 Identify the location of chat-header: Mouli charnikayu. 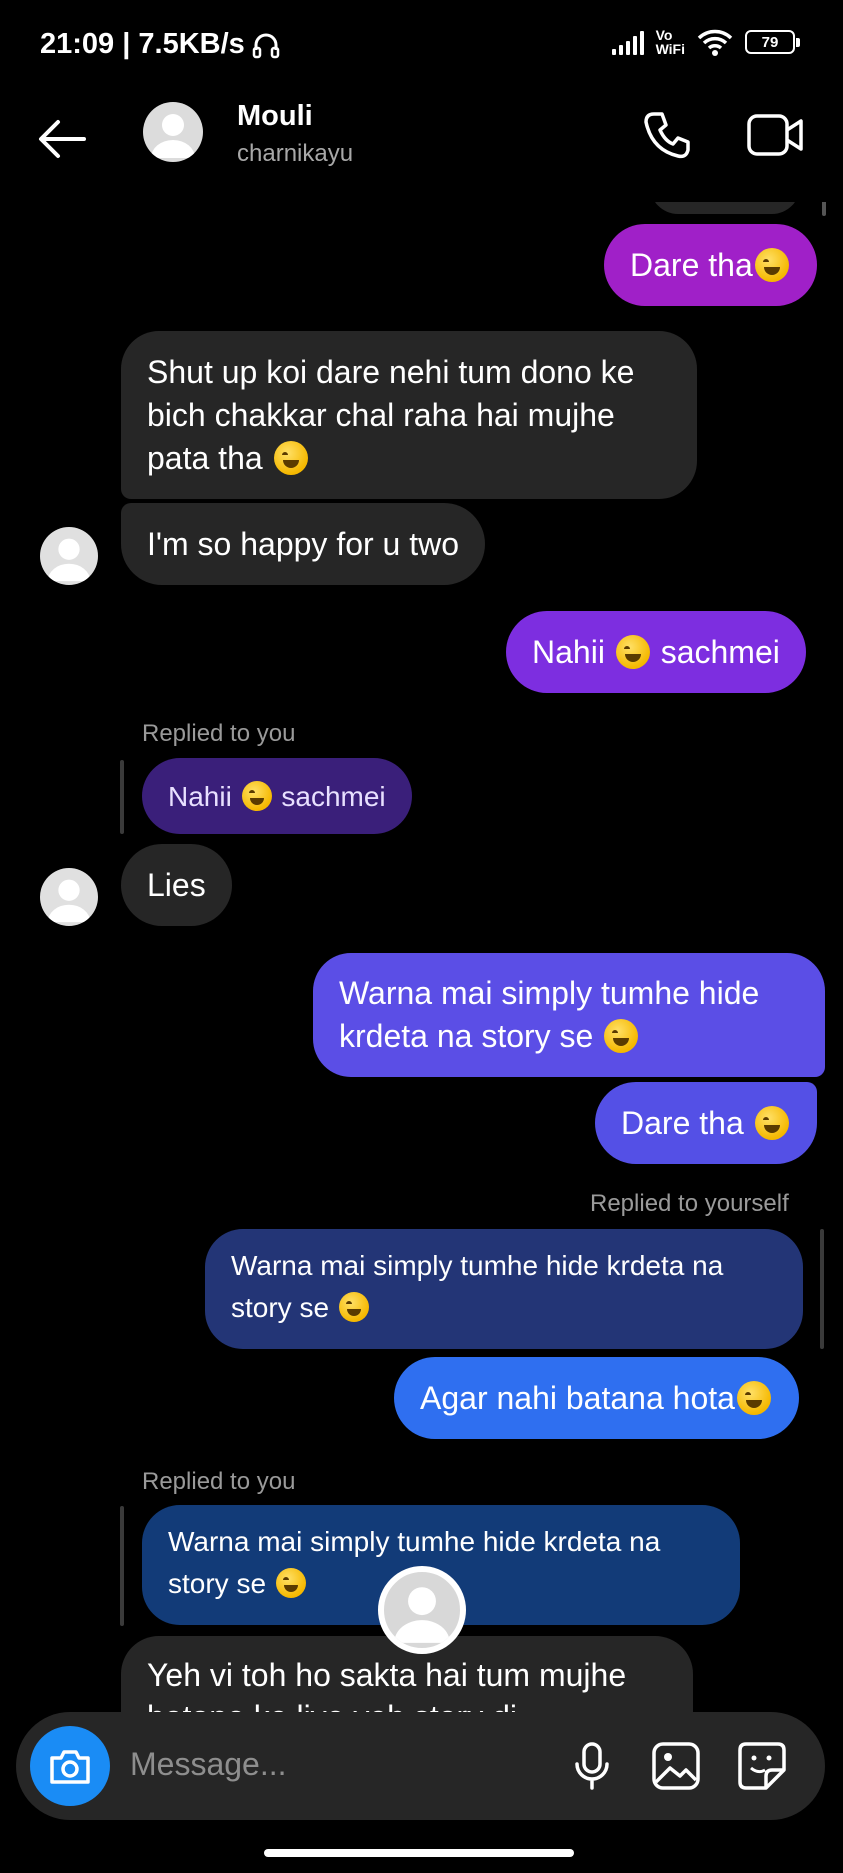
(421, 147).